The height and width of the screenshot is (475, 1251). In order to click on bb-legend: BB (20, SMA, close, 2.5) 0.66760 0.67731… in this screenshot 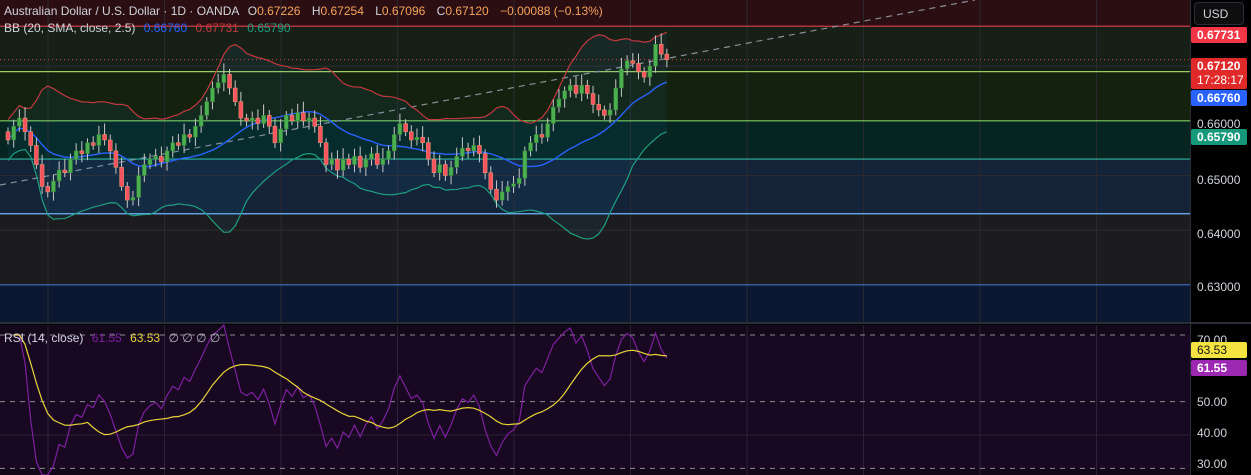, I will do `click(150, 28)`.